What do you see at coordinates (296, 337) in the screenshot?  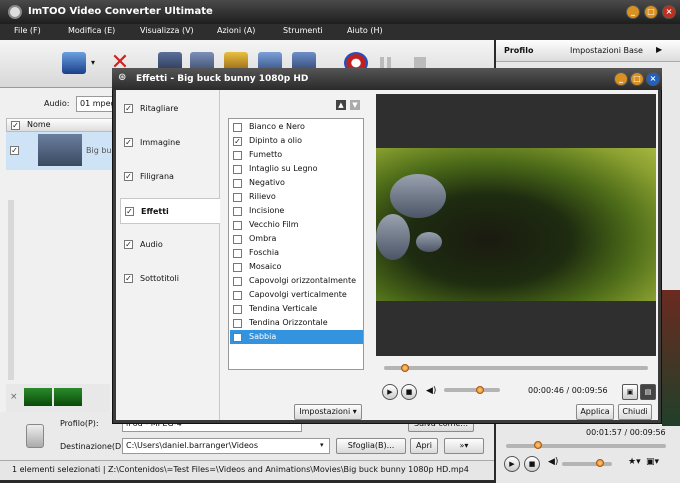 I see `effect-item: Sabbia` at bounding box center [296, 337].